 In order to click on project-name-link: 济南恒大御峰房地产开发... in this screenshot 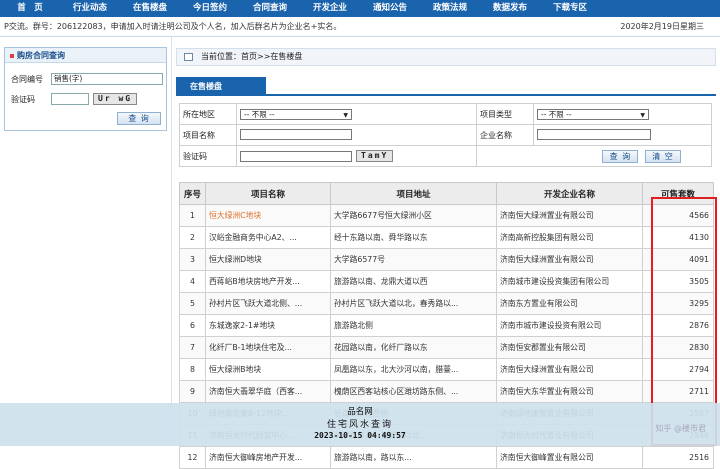, I will do `click(268, 457)`.